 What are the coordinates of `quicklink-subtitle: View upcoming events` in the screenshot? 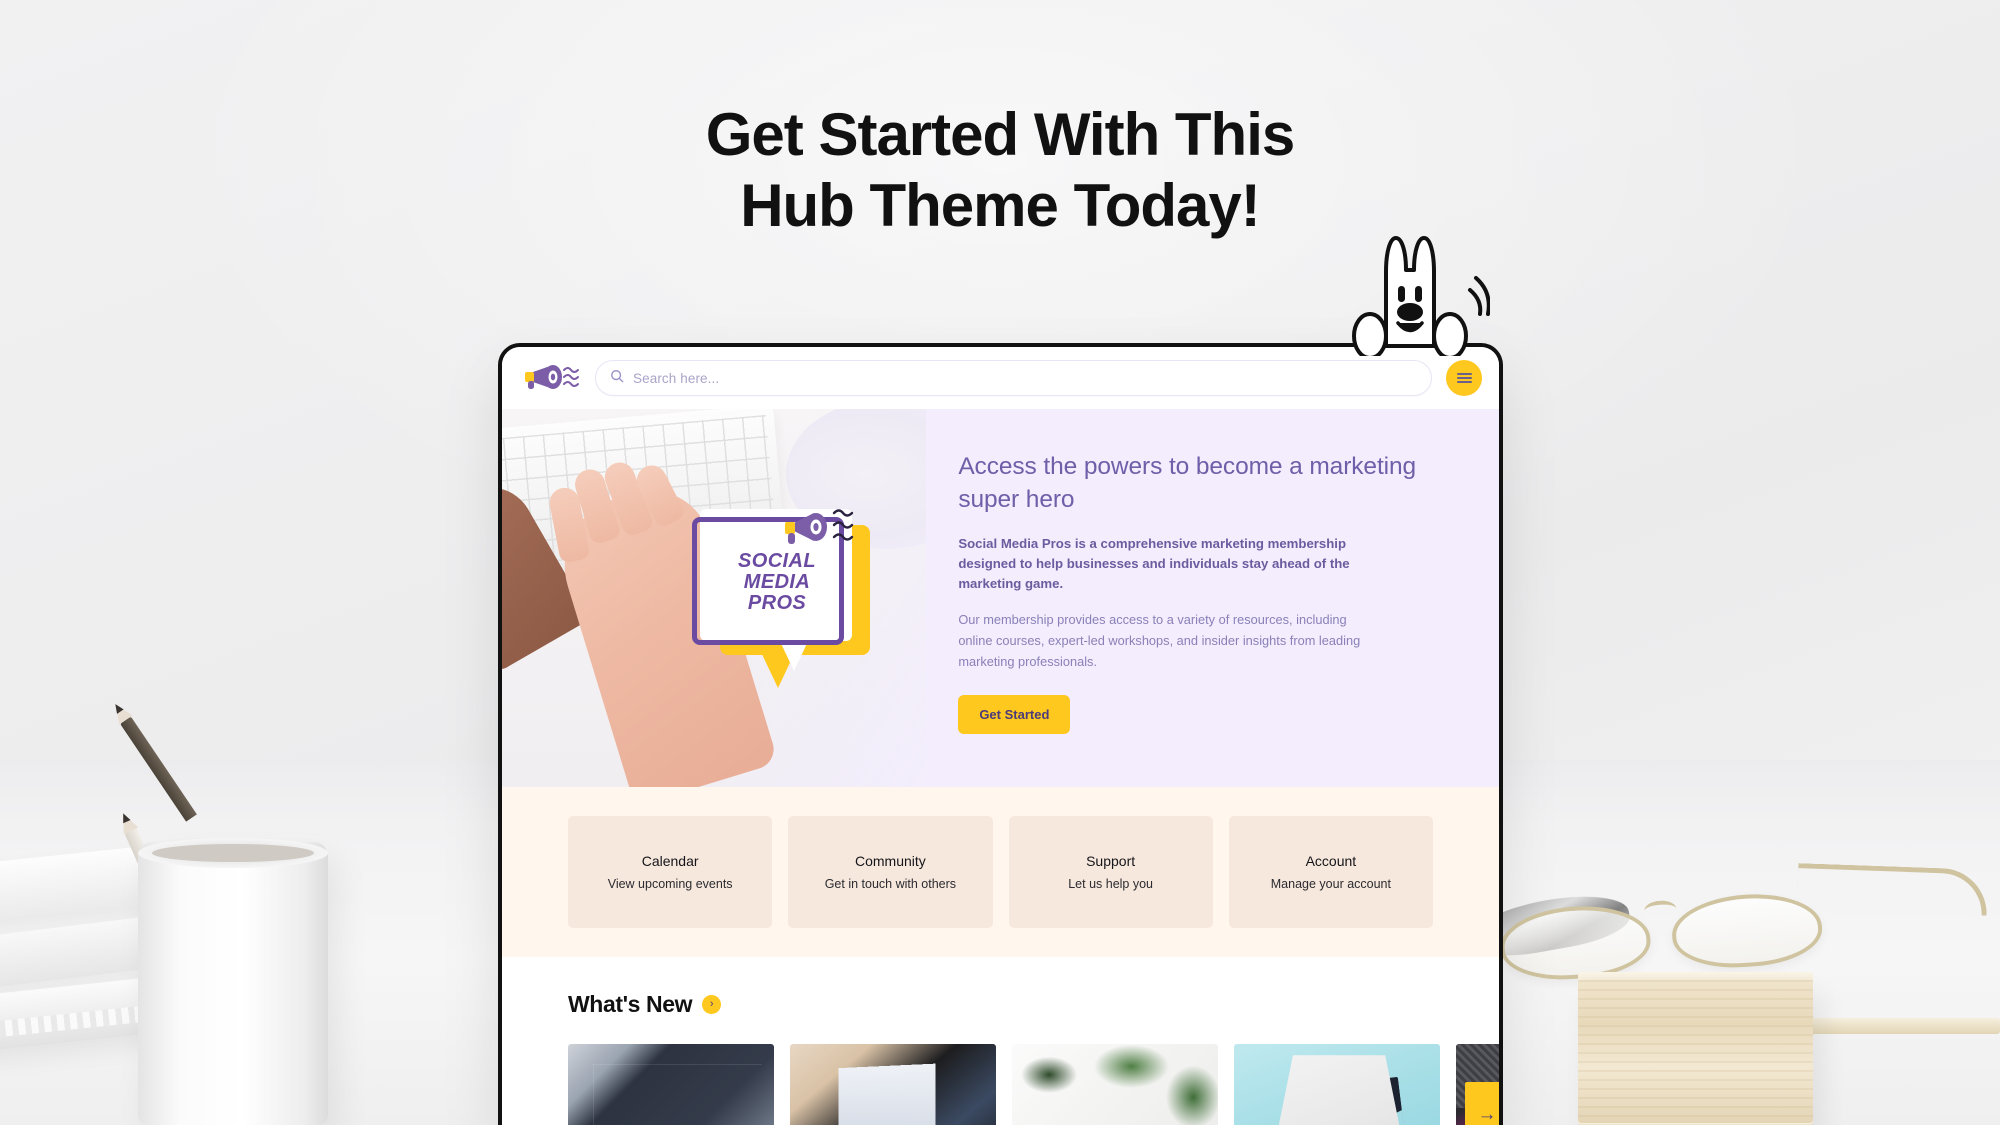 It's located at (670, 884).